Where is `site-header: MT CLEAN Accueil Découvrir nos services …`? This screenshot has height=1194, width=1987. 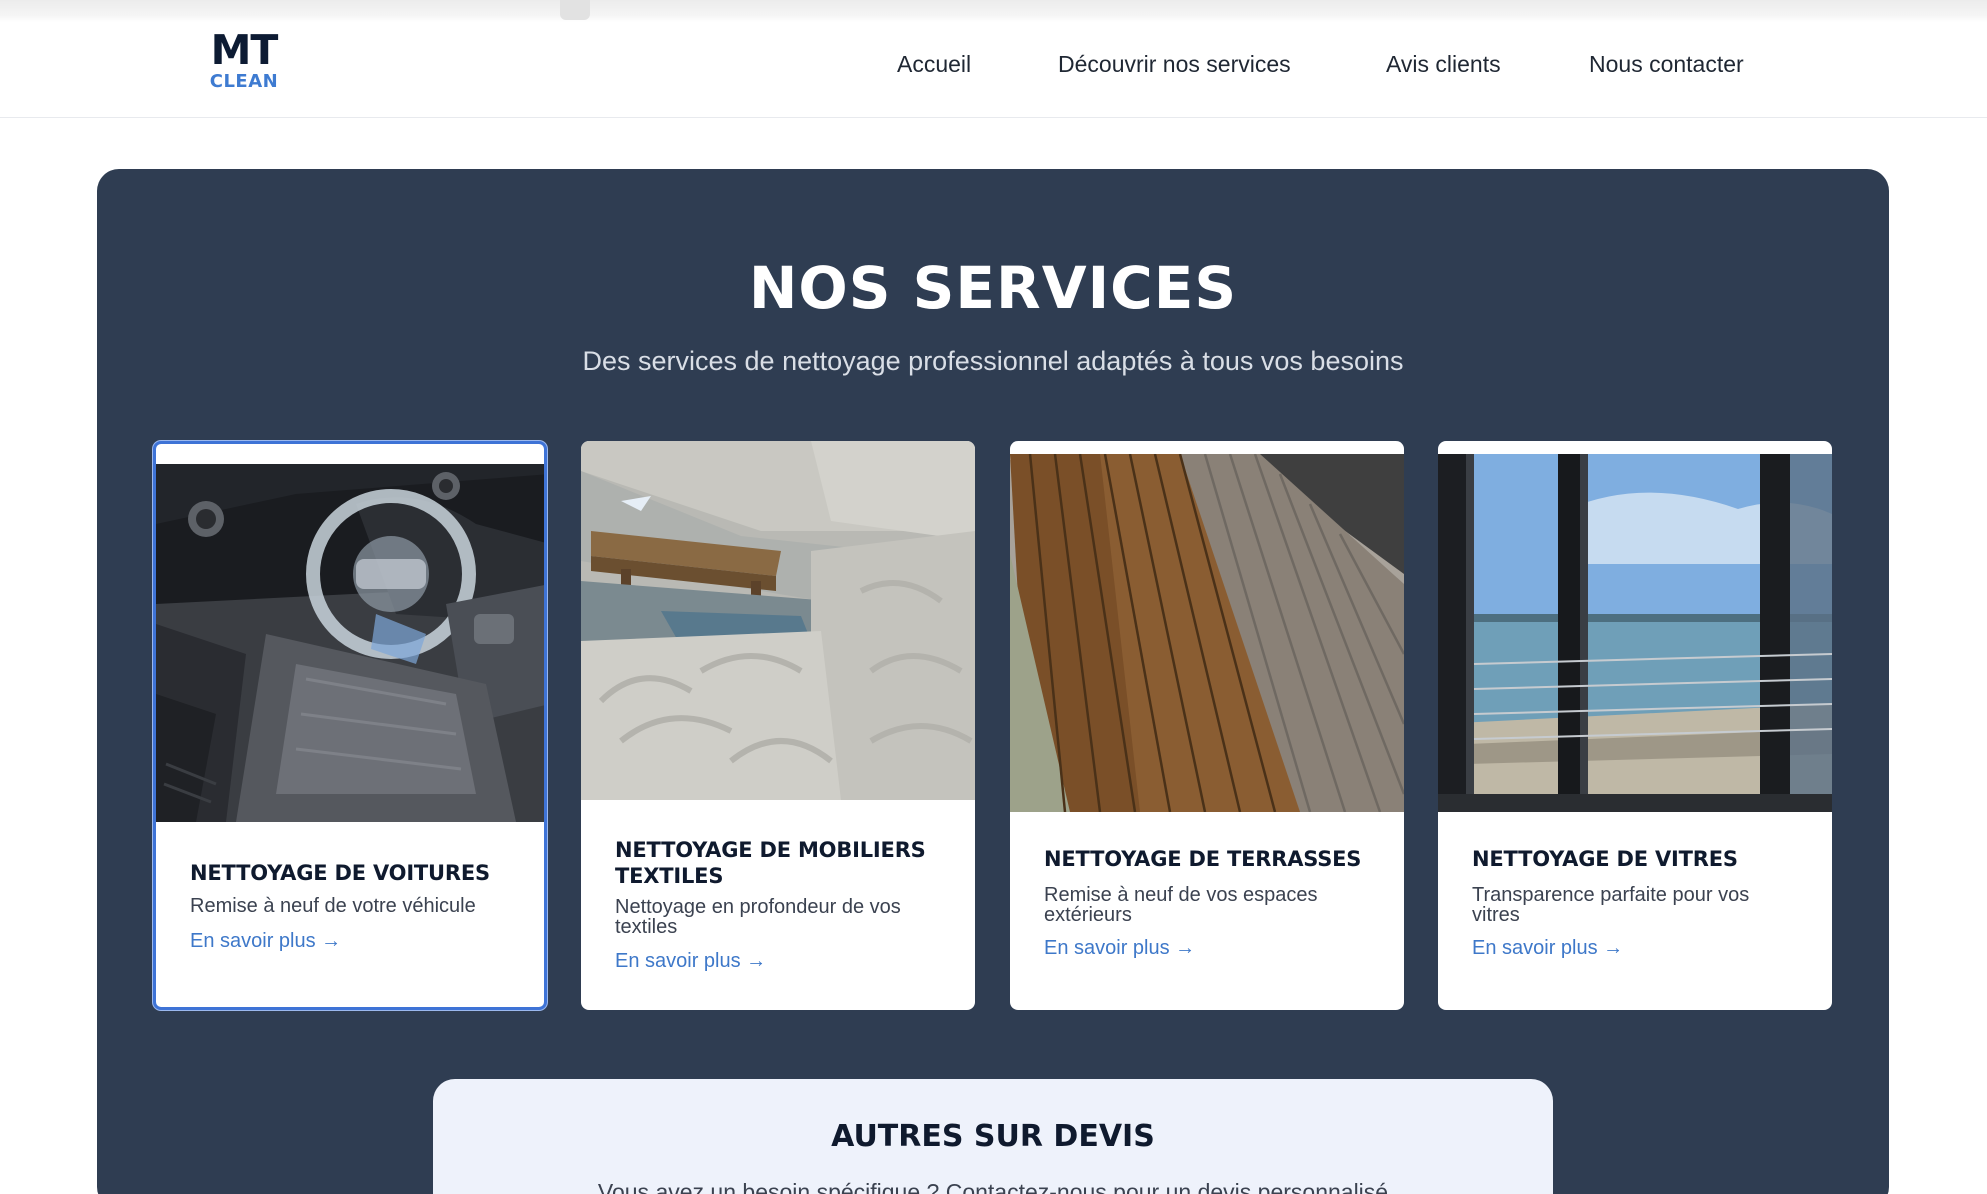
site-header: MT CLEAN Accueil Découvrir nos services … is located at coordinates (993, 70).